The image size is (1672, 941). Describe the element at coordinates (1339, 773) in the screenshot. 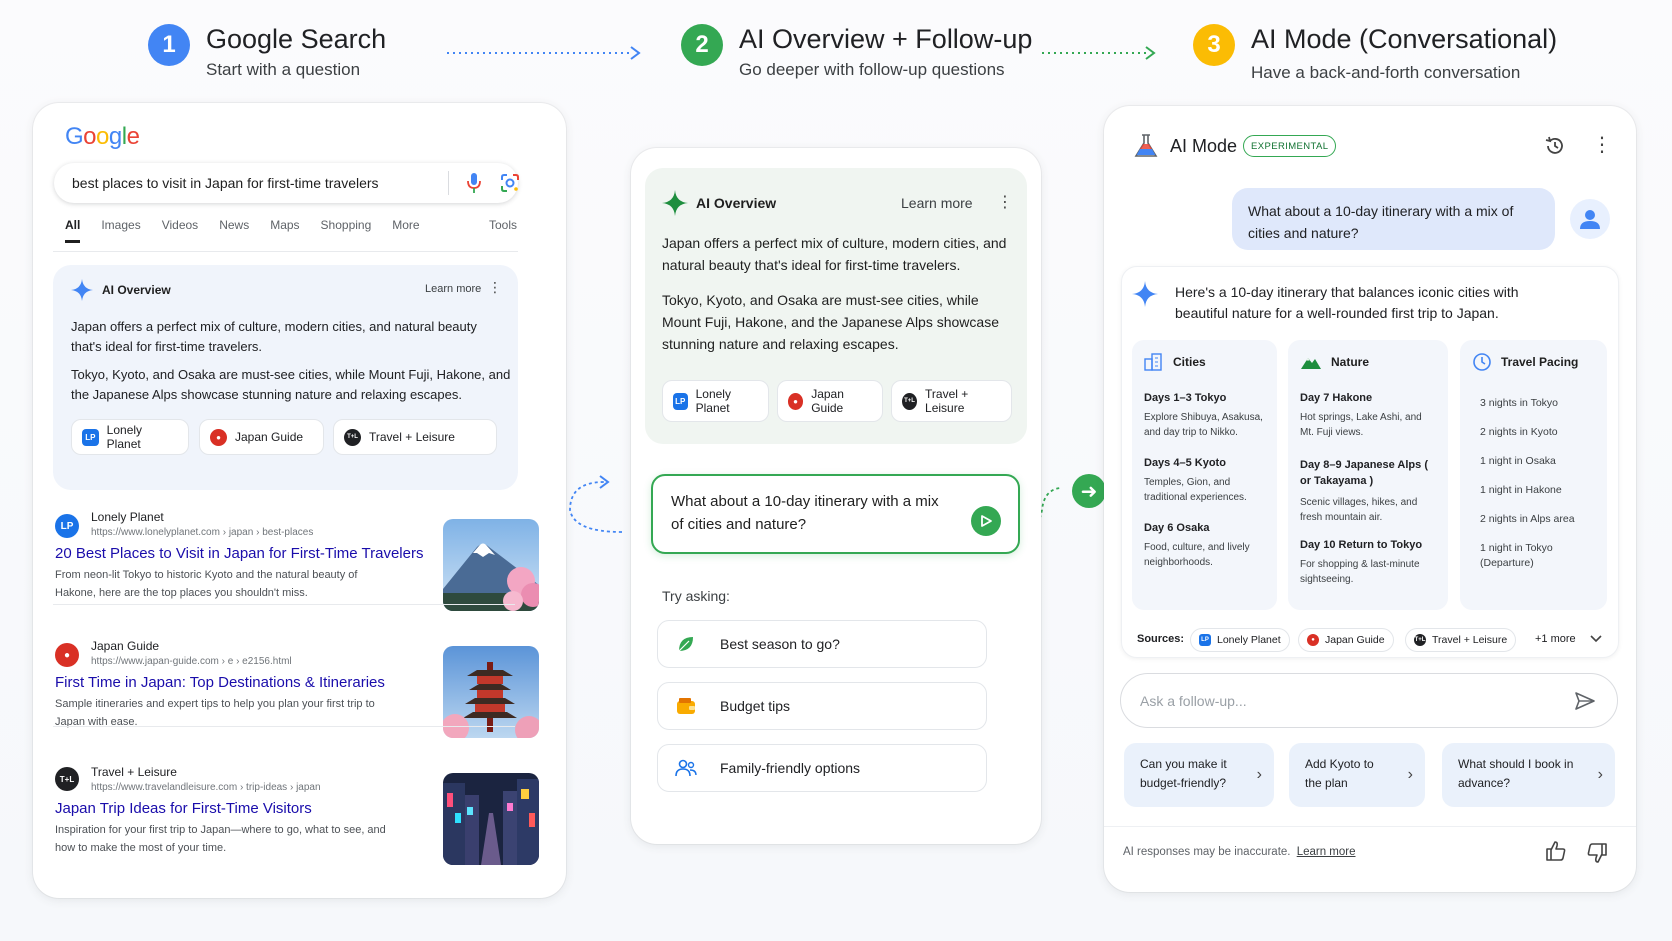

I see `suggestion-label: Add Kyoto to the plan` at that location.